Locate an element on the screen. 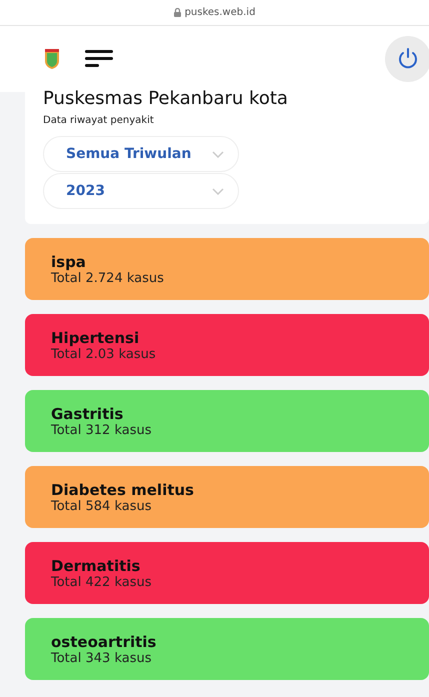 The width and height of the screenshot is (429, 697). case-total: Total 343 kasus is located at coordinates (101, 658).